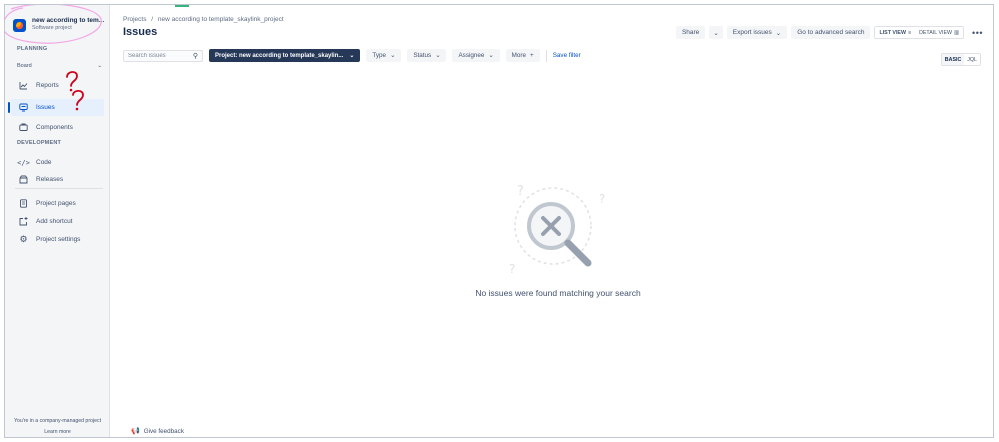 The width and height of the screenshot is (999, 442). What do you see at coordinates (50, 179) in the screenshot?
I see `sidebar-item-label: Releases` at bounding box center [50, 179].